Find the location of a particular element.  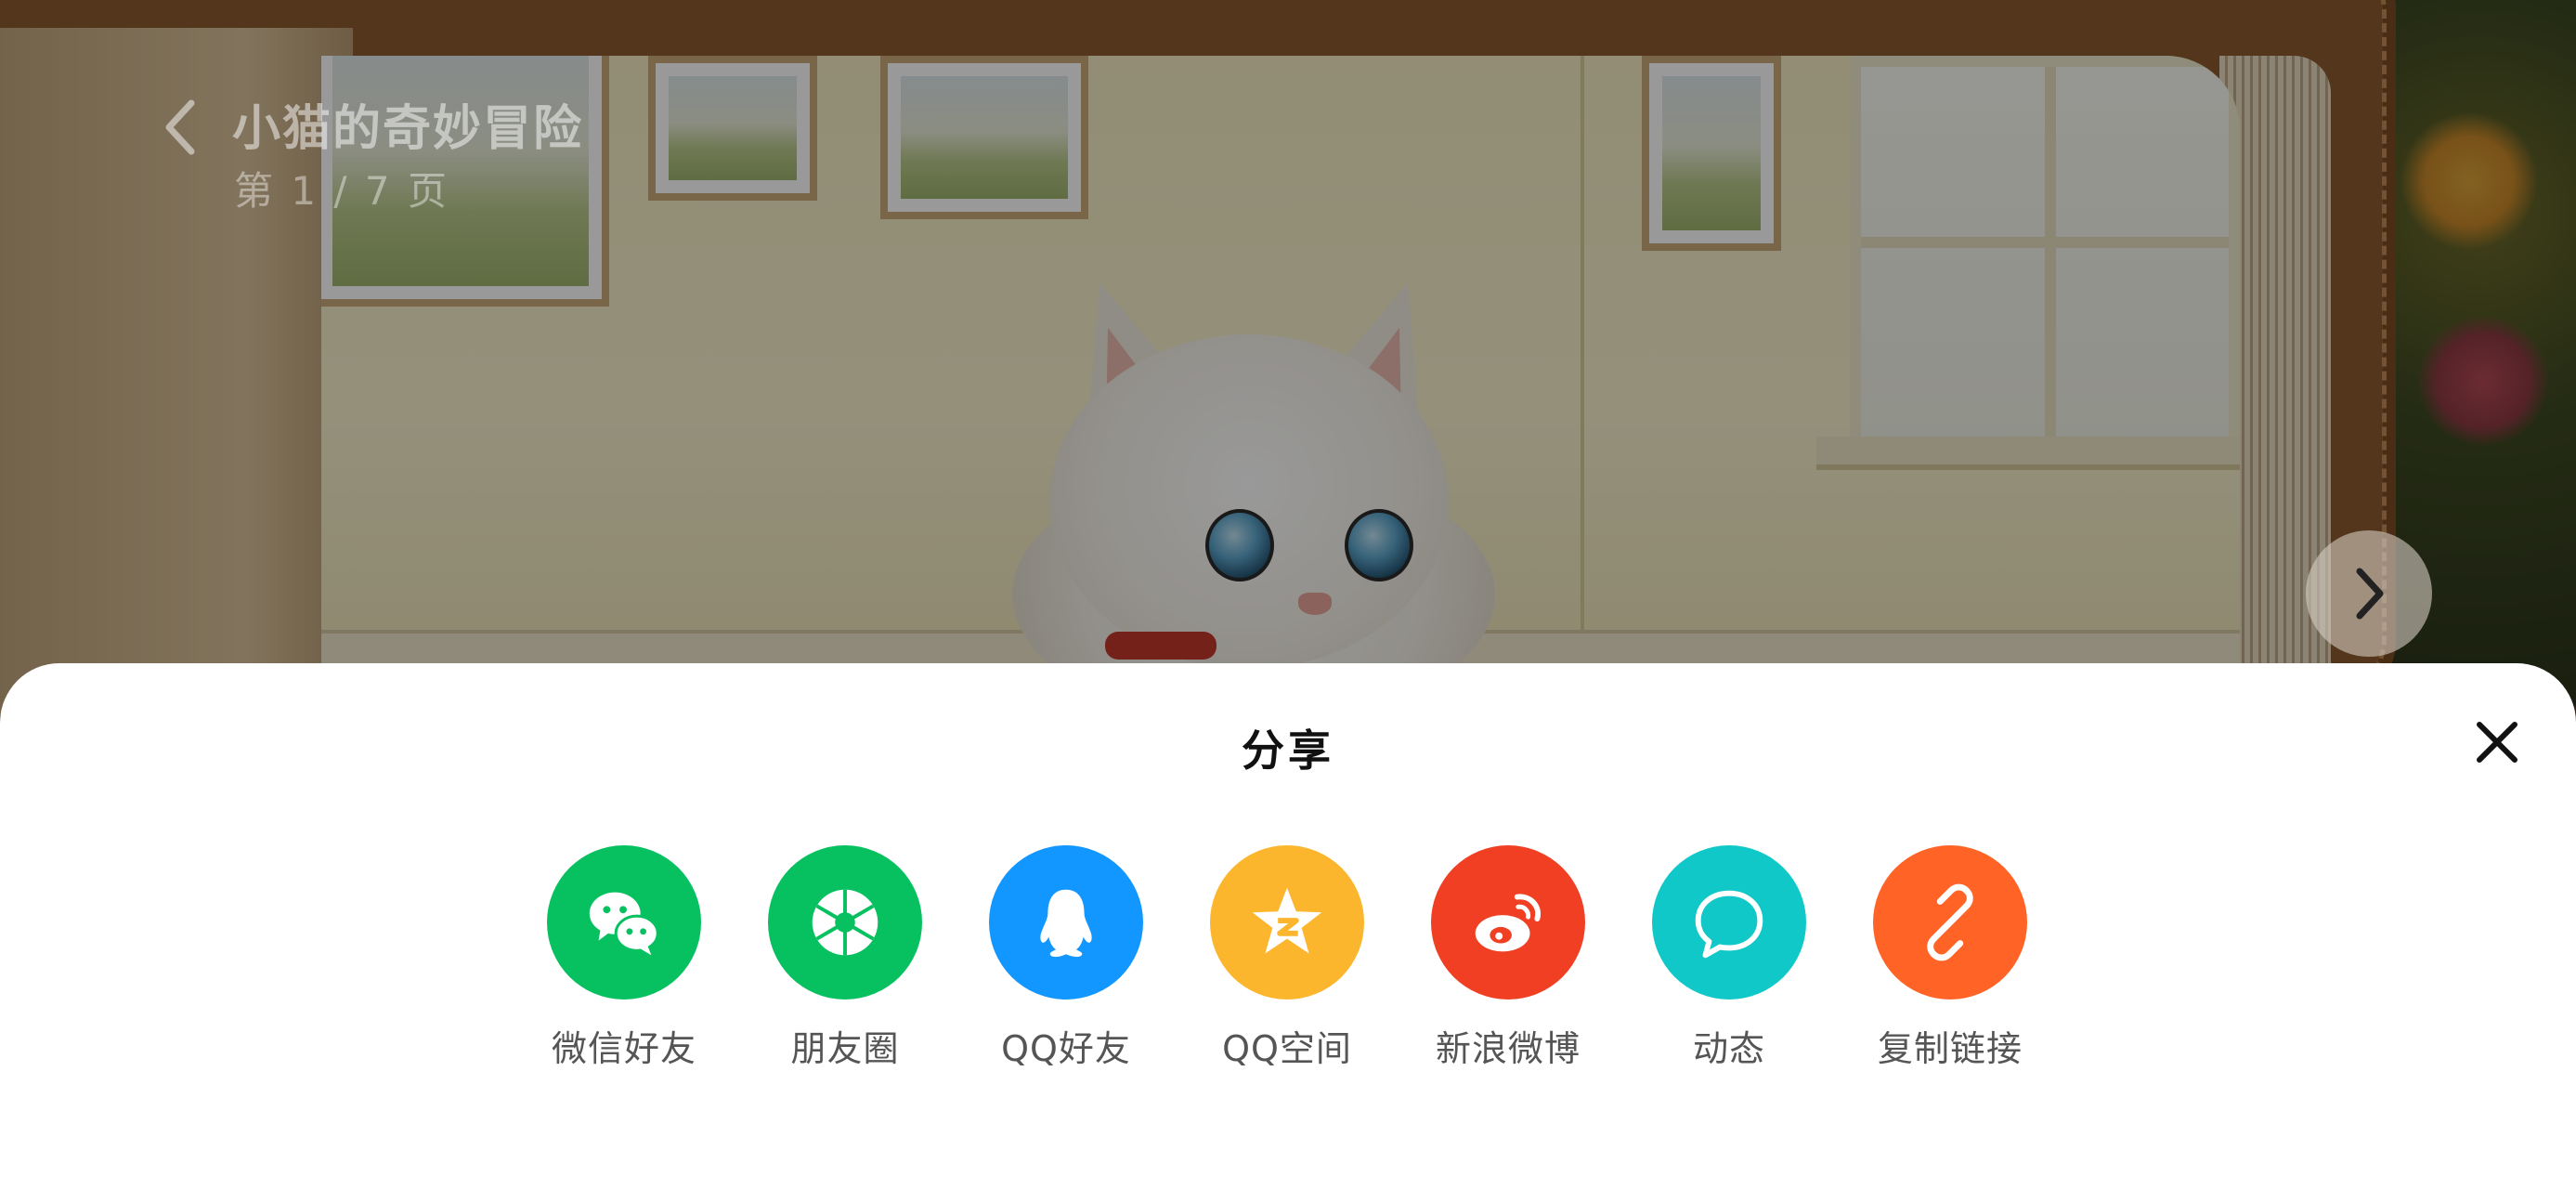

share-sheet-title: 分享 is located at coordinates (1288, 751).